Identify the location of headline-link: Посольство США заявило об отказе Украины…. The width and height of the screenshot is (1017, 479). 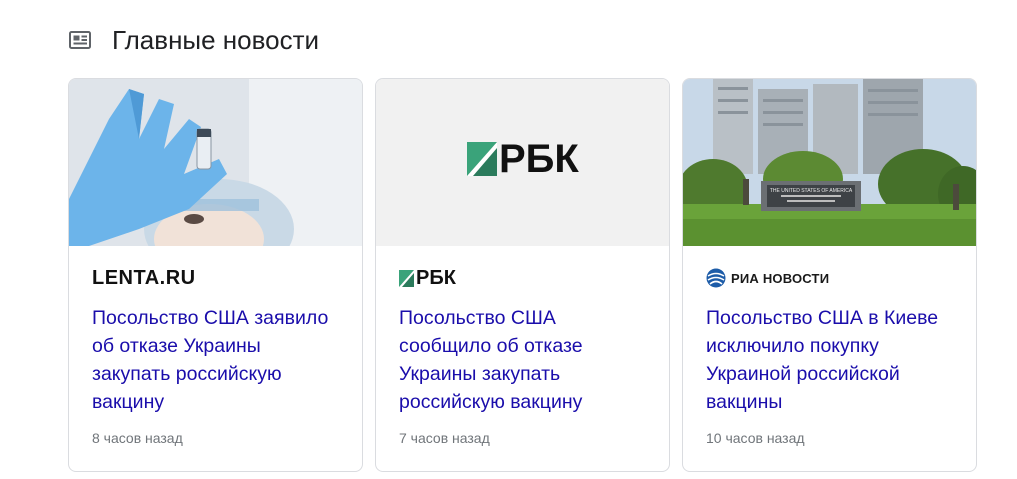
(217, 360).